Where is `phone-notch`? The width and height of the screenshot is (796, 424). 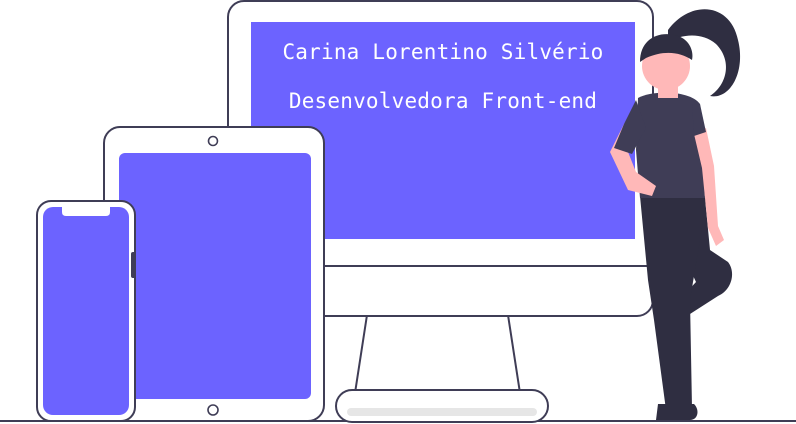
phone-notch is located at coordinates (86, 211).